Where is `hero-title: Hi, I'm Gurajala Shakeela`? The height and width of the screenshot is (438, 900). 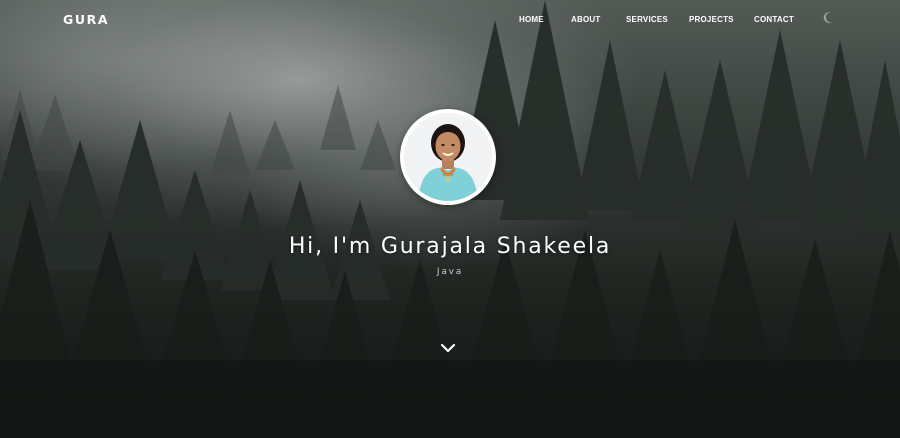
hero-title: Hi, I'm Gurajala Shakeela is located at coordinates (450, 246).